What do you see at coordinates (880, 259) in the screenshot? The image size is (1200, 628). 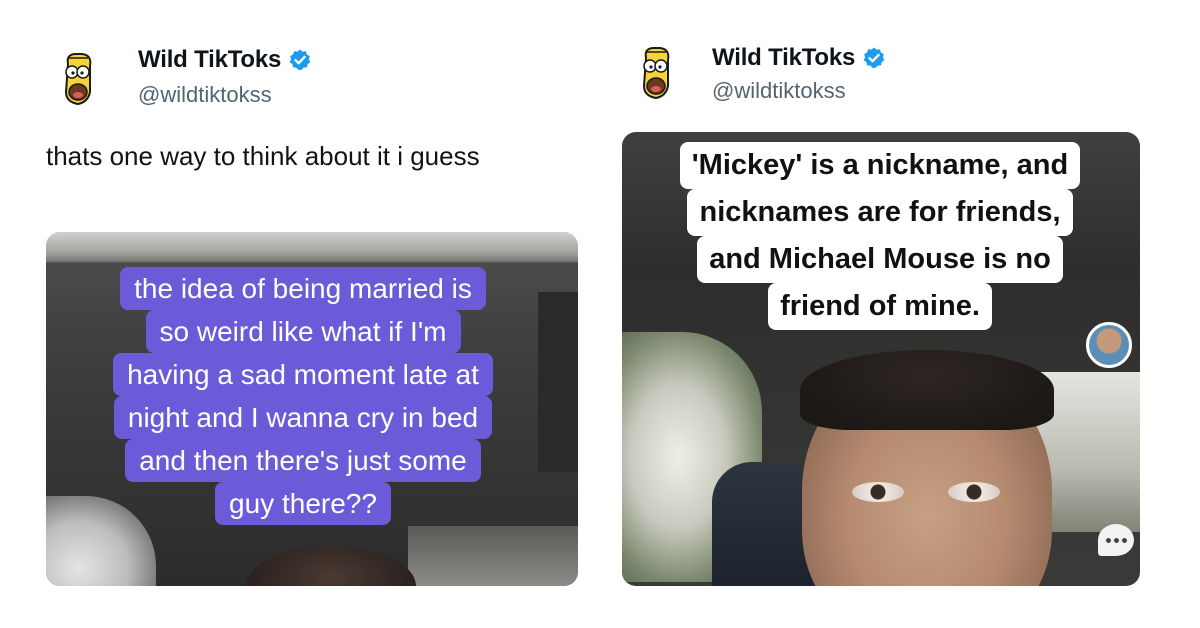 I see `caption-line: and Michael Mouse is no` at bounding box center [880, 259].